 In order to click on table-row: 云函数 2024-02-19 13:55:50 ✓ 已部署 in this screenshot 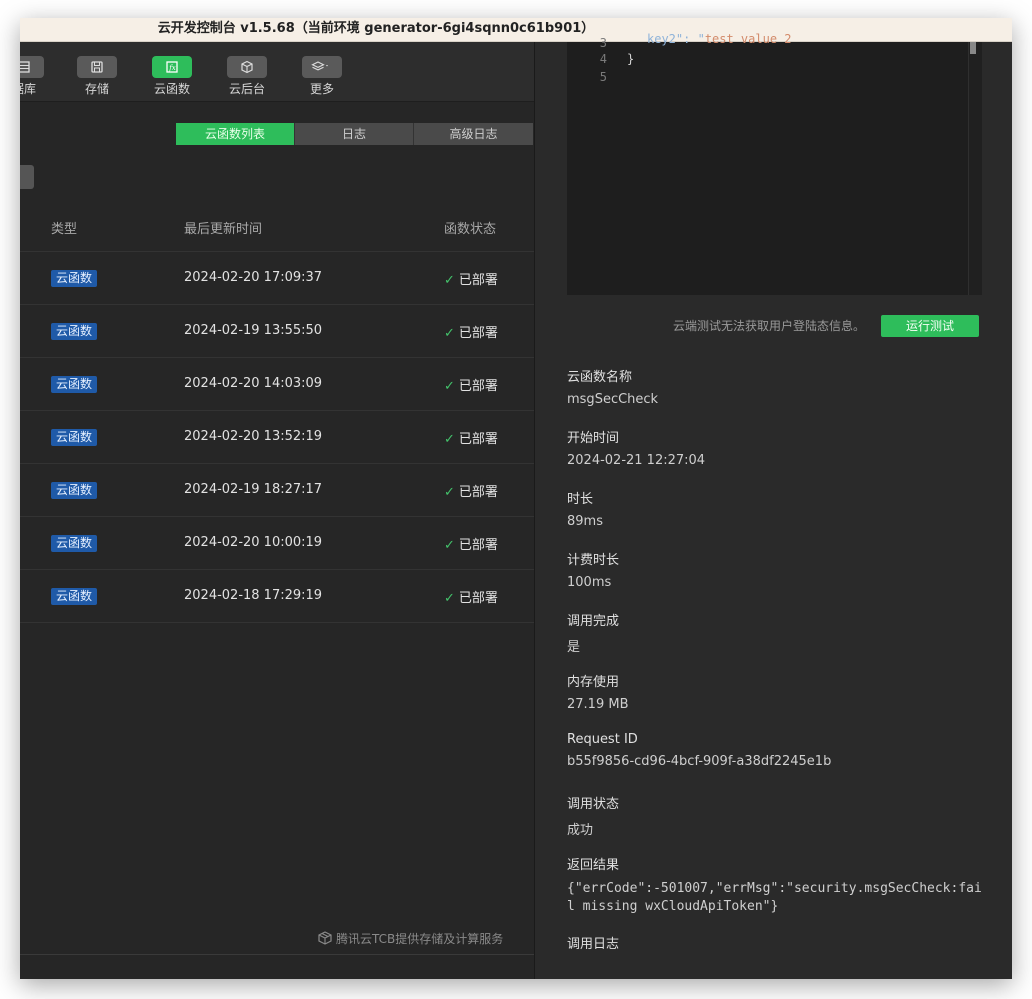, I will do `click(277, 331)`.